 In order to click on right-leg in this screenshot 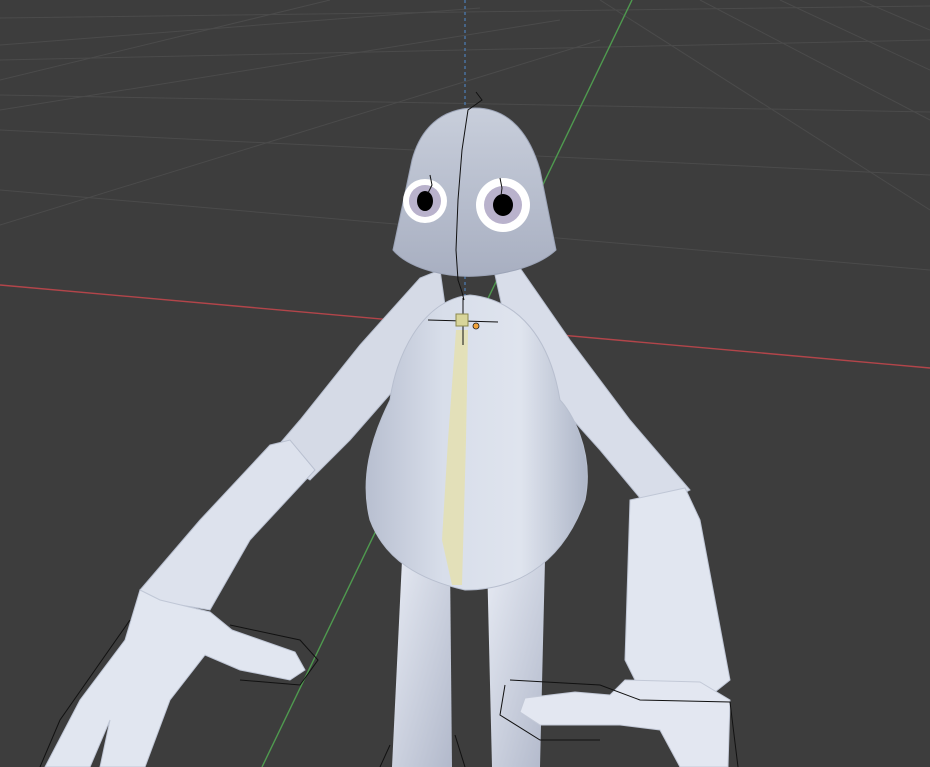, I will do `click(516, 663)`.